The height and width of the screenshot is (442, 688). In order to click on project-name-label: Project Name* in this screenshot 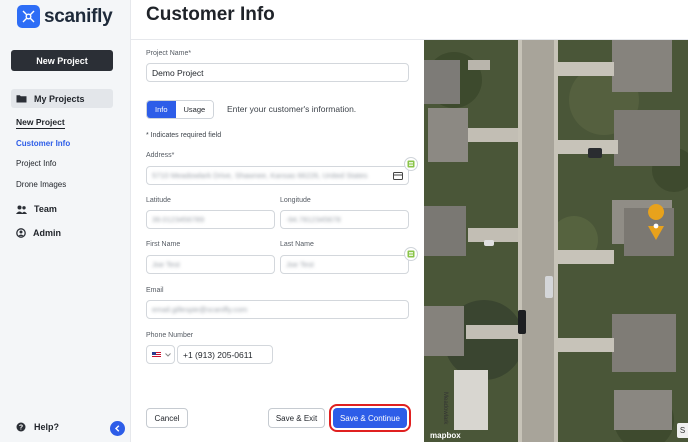, I will do `click(169, 53)`.